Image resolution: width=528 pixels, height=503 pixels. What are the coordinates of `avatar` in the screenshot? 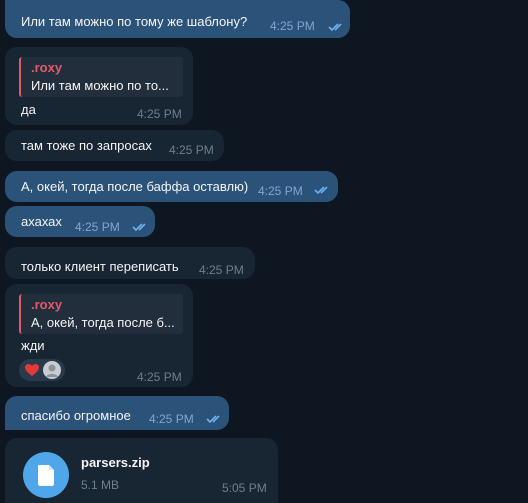 It's located at (52, 370).